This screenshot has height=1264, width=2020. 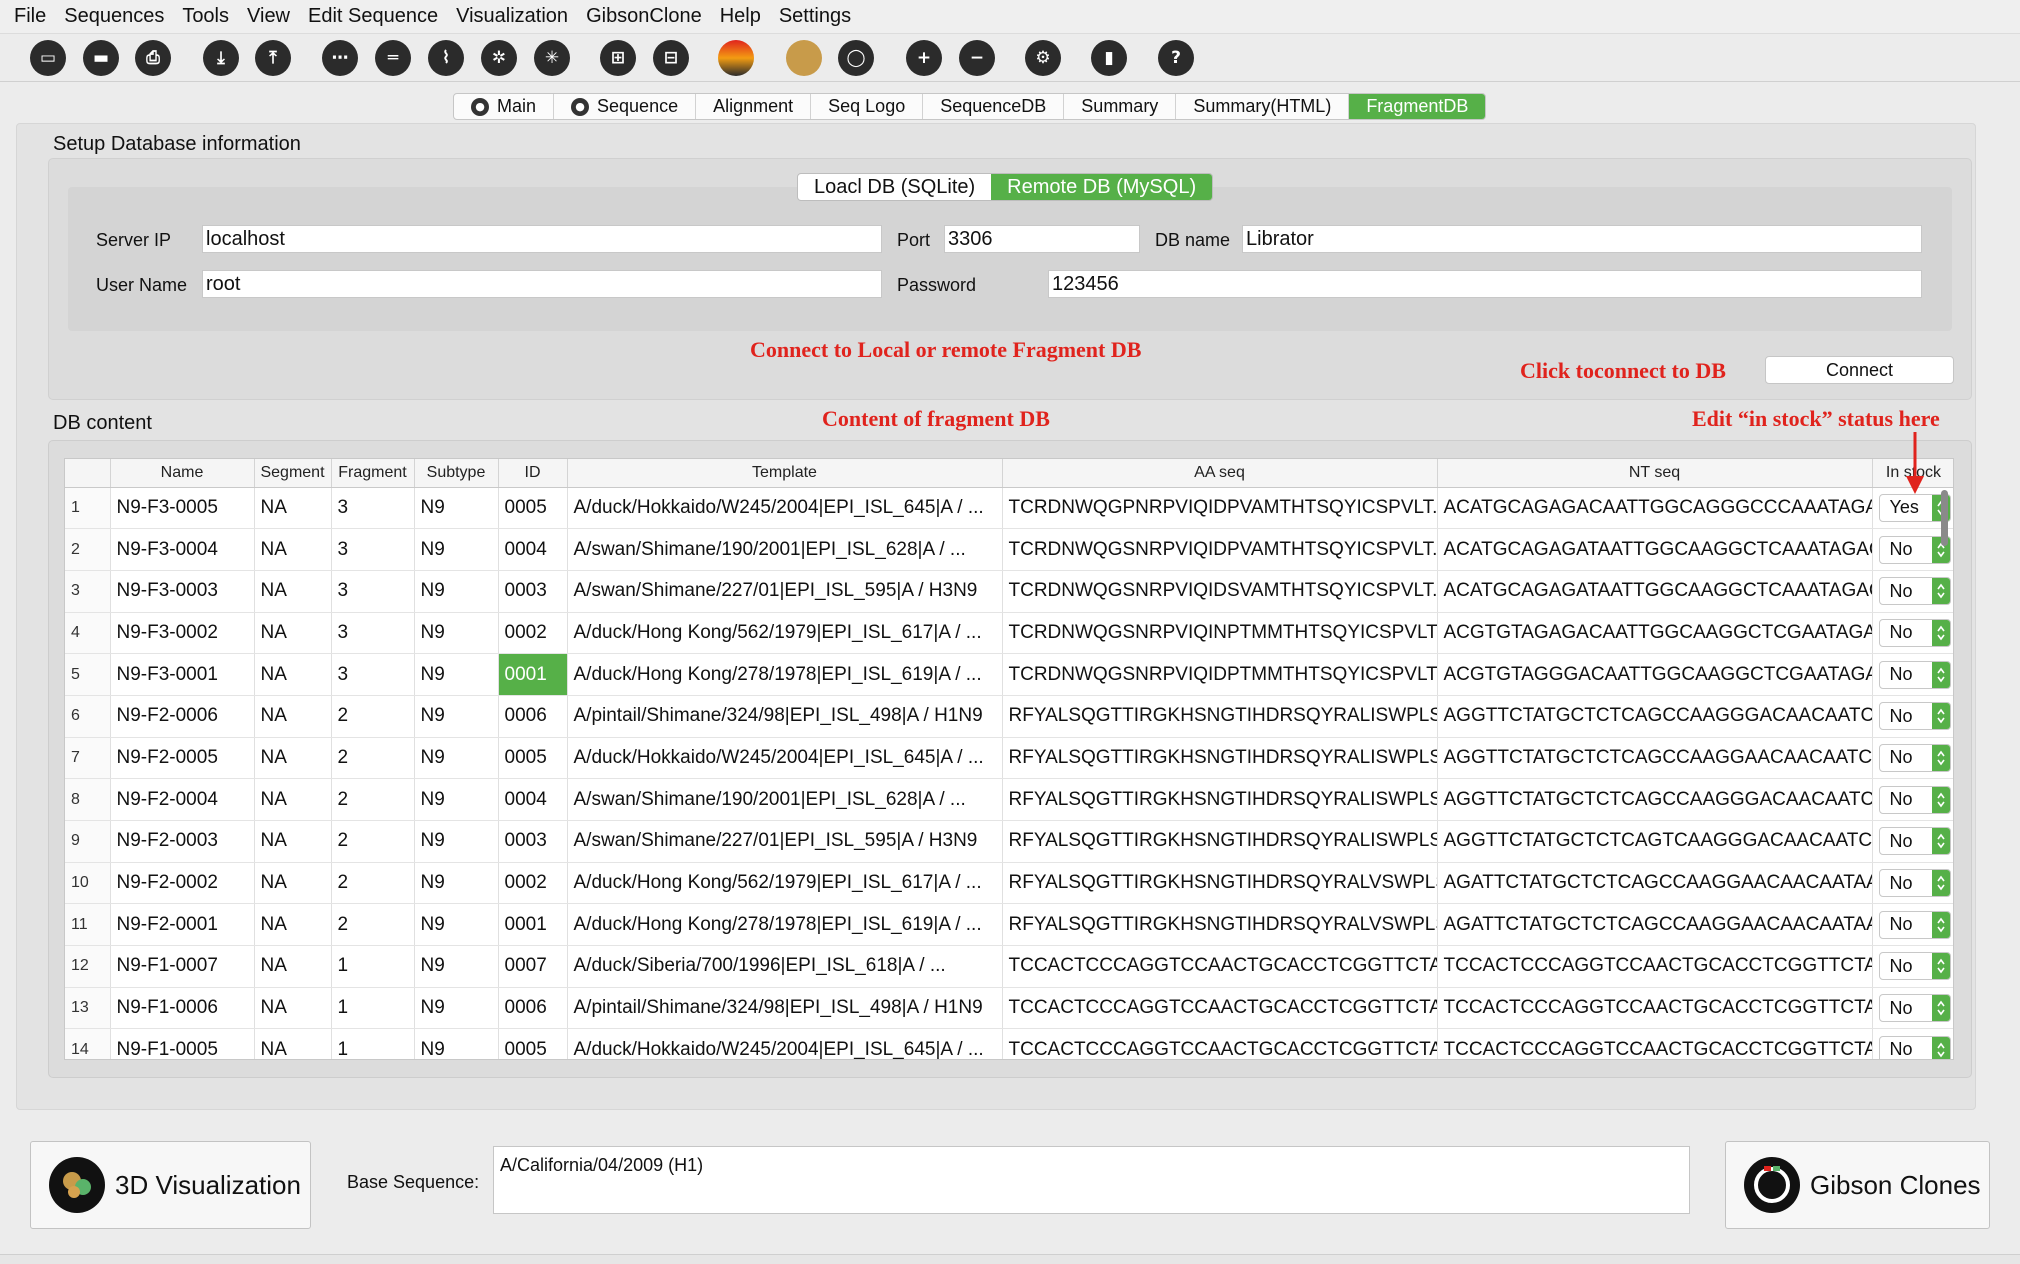 What do you see at coordinates (1102, 187) in the screenshot?
I see `remote-db-option: Remote DB (MySQL)` at bounding box center [1102, 187].